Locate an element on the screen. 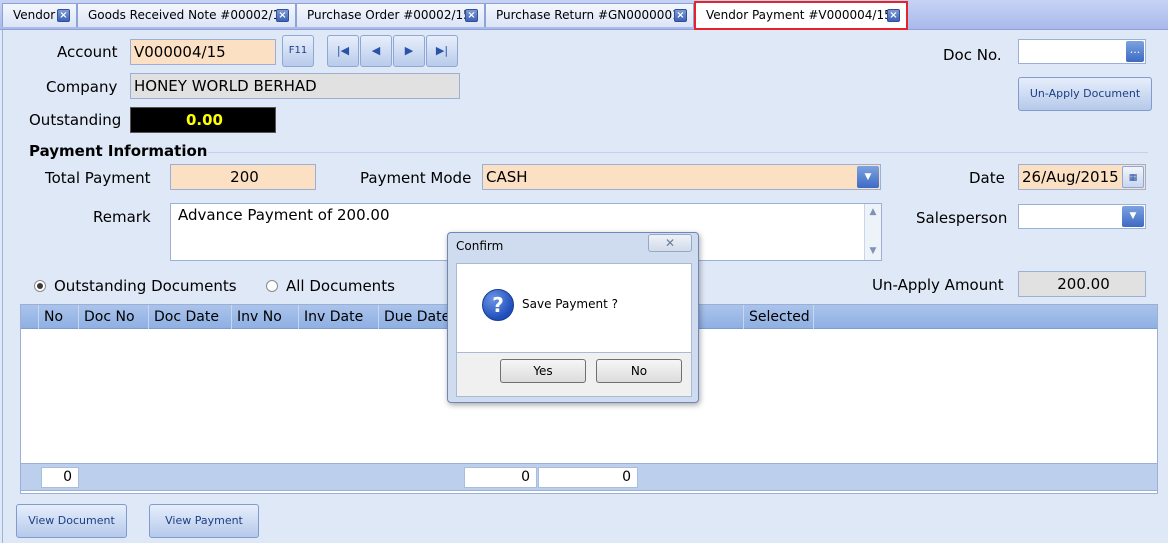 Image resolution: width=1168 pixels, height=543 pixels. first-record-button: |◀ is located at coordinates (343, 51).